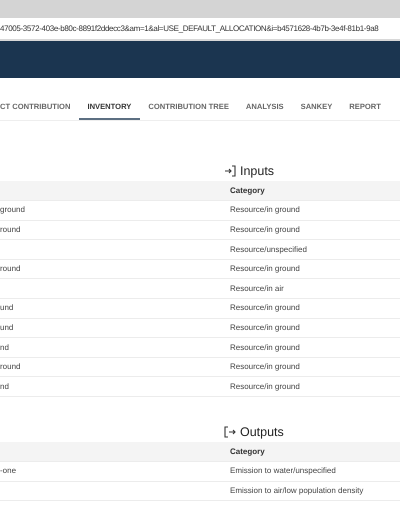 This screenshot has width=400, height=516. What do you see at coordinates (297, 491) in the screenshot?
I see `table-cell: Emission to air/low population density` at bounding box center [297, 491].